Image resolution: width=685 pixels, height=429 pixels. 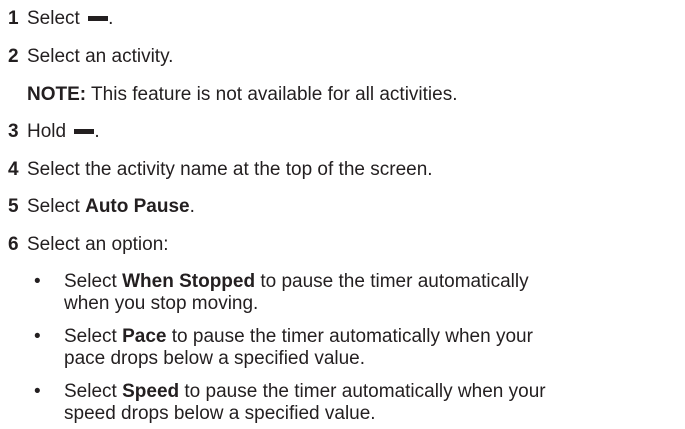 I want to click on step-number: 6, so click(x=13, y=244).